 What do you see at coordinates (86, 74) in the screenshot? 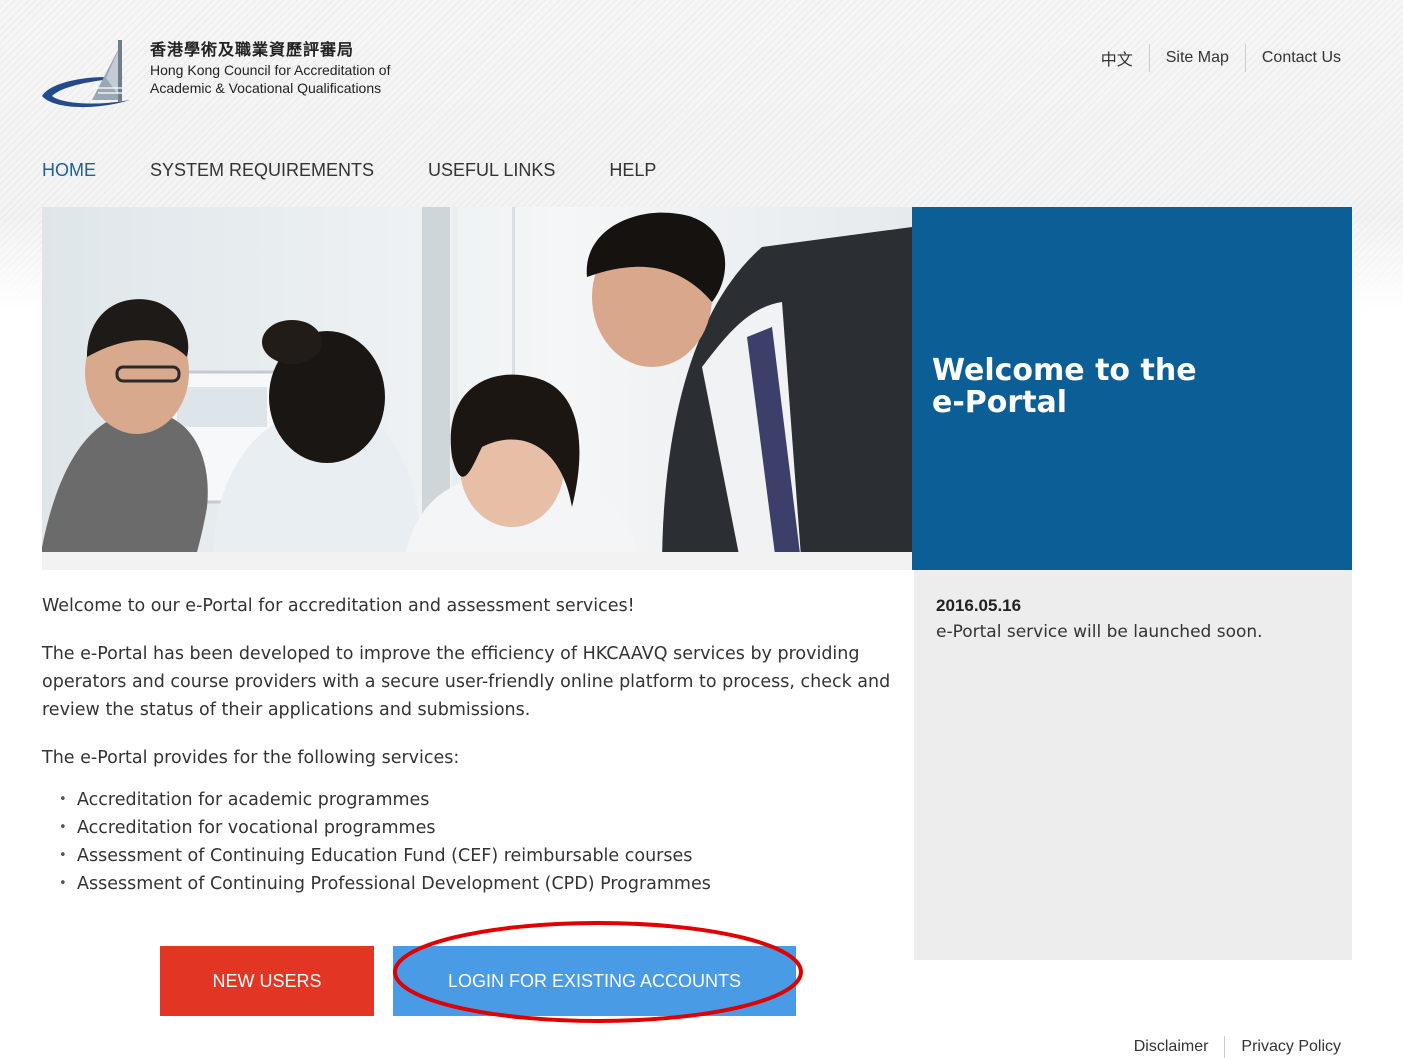
I see `logo-emblem-icon` at bounding box center [86, 74].